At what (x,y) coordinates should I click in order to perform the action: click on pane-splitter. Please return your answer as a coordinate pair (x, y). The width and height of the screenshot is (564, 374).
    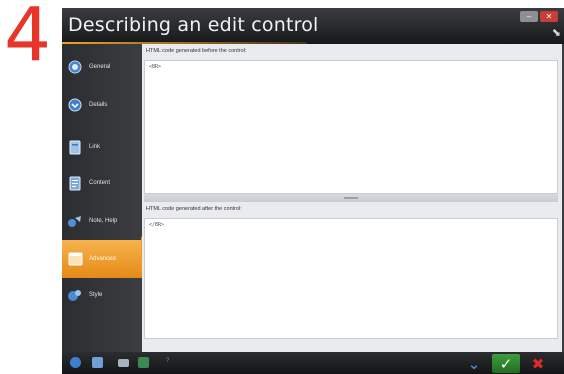
    Looking at the image, I should click on (351, 198).